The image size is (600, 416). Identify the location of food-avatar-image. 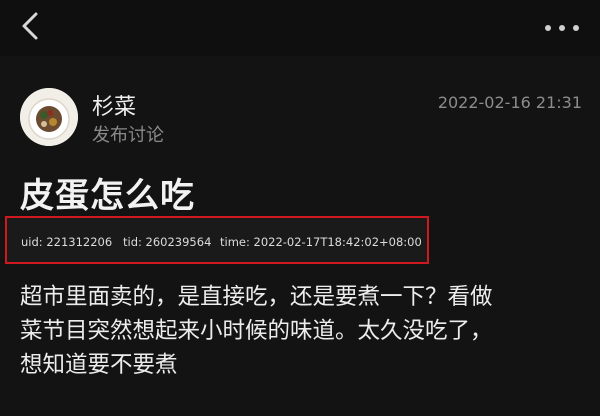
(49, 117).